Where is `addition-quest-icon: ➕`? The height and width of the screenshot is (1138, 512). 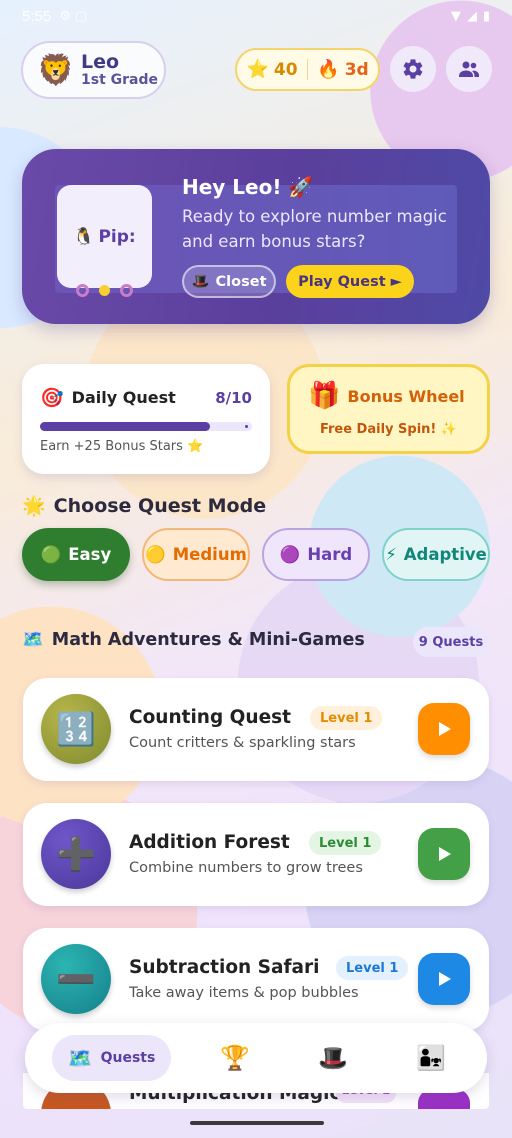 addition-quest-icon: ➕ is located at coordinates (76, 854).